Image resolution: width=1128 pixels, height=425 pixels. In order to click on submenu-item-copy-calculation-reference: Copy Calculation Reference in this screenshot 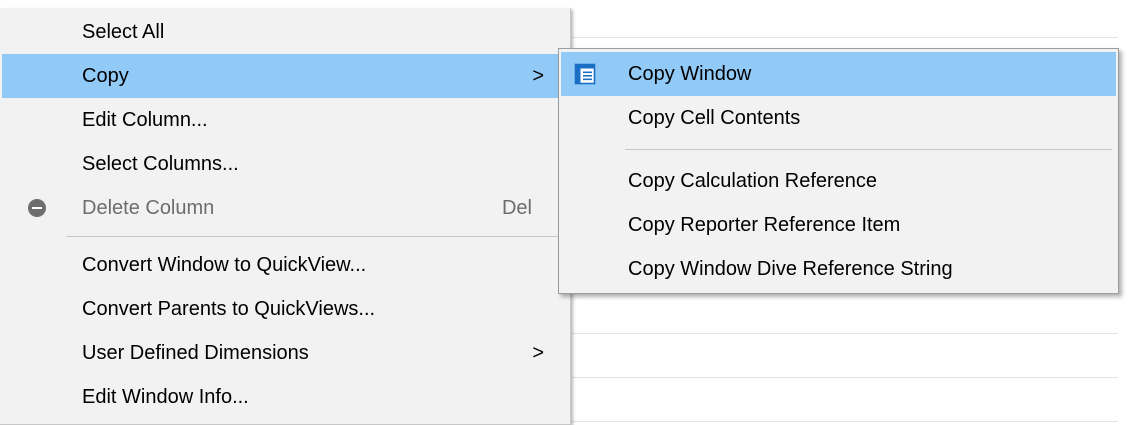, I will do `click(838, 181)`.